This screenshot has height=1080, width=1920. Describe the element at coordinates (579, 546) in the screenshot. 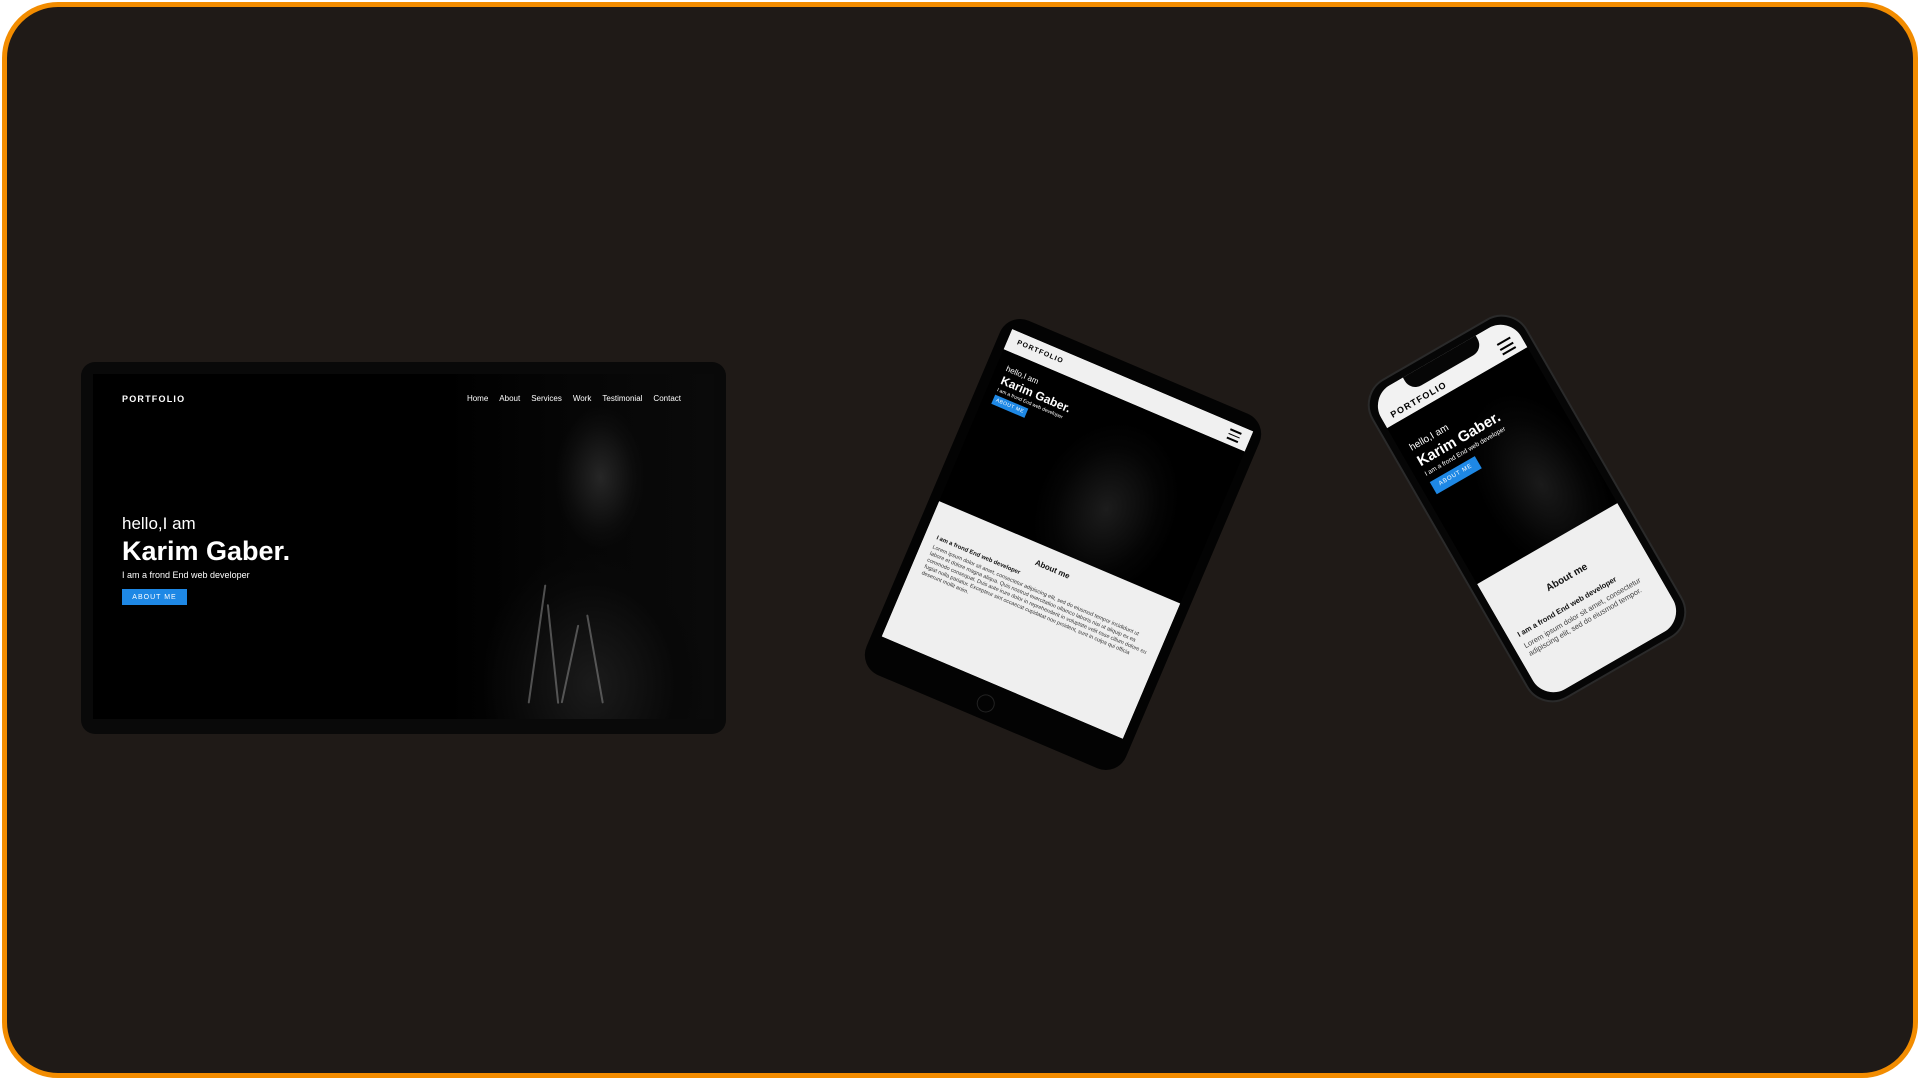

I see `portrait-image` at that location.